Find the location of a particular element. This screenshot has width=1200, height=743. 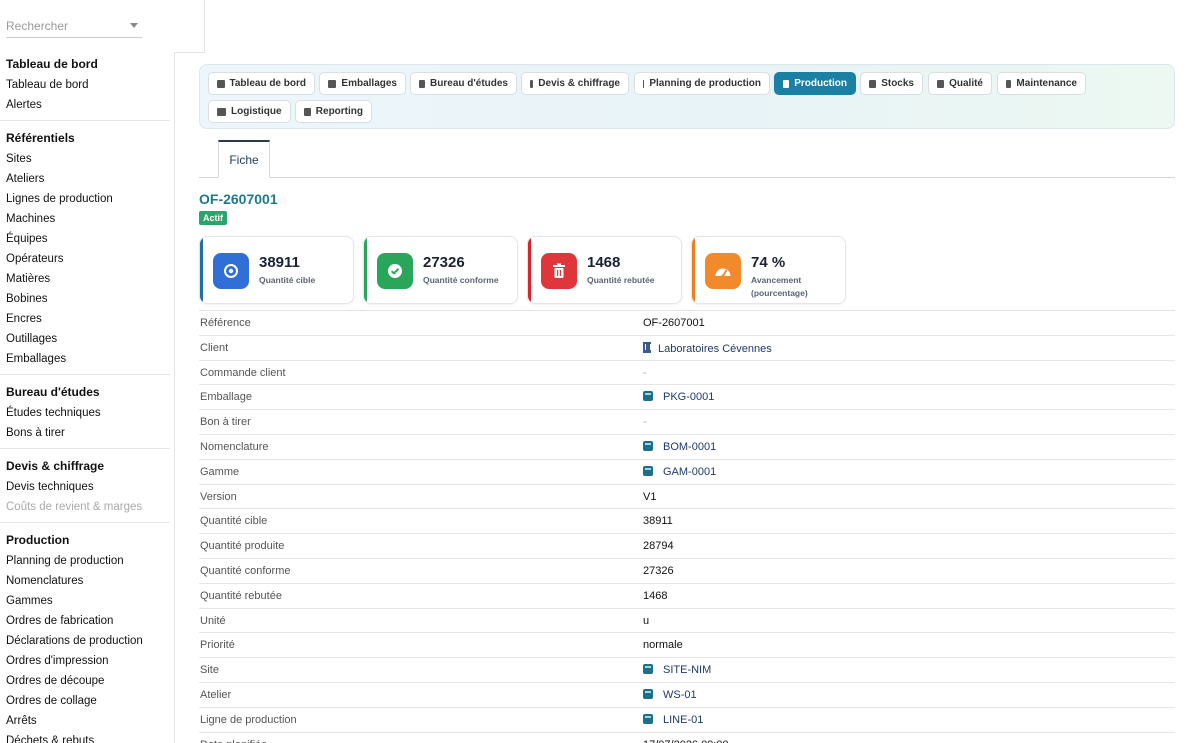

detail-label: Atelier is located at coordinates (216, 694).